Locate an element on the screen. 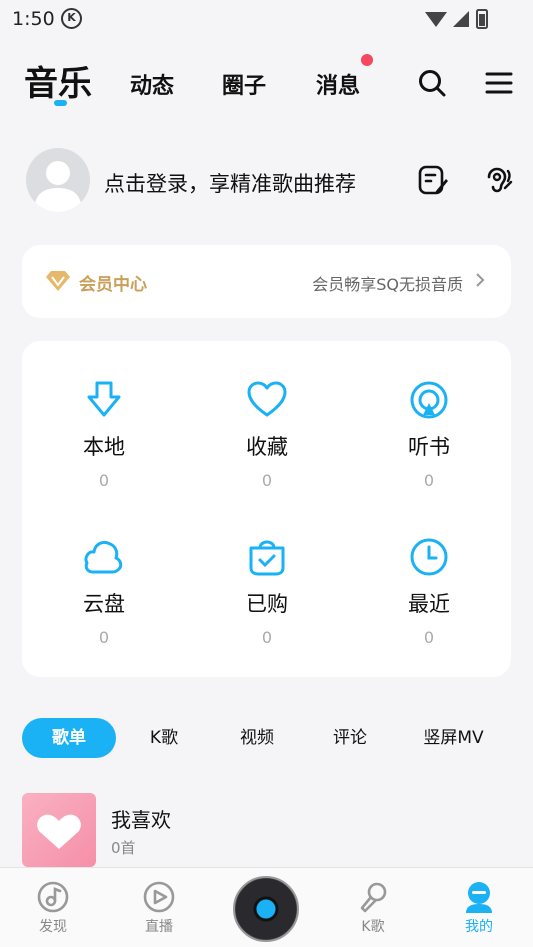  heart-cover-icon is located at coordinates (59, 831).